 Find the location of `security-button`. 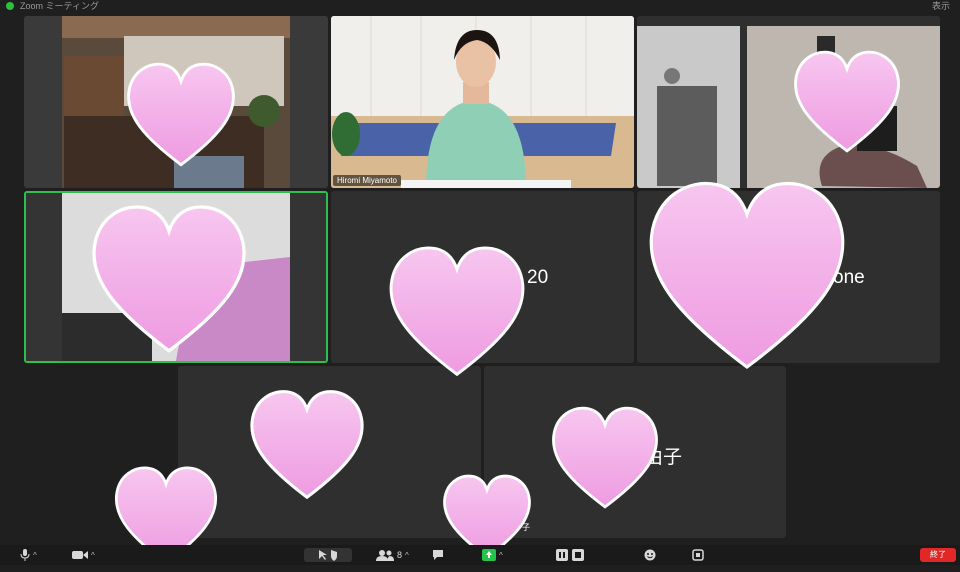

security-button is located at coordinates (328, 555).